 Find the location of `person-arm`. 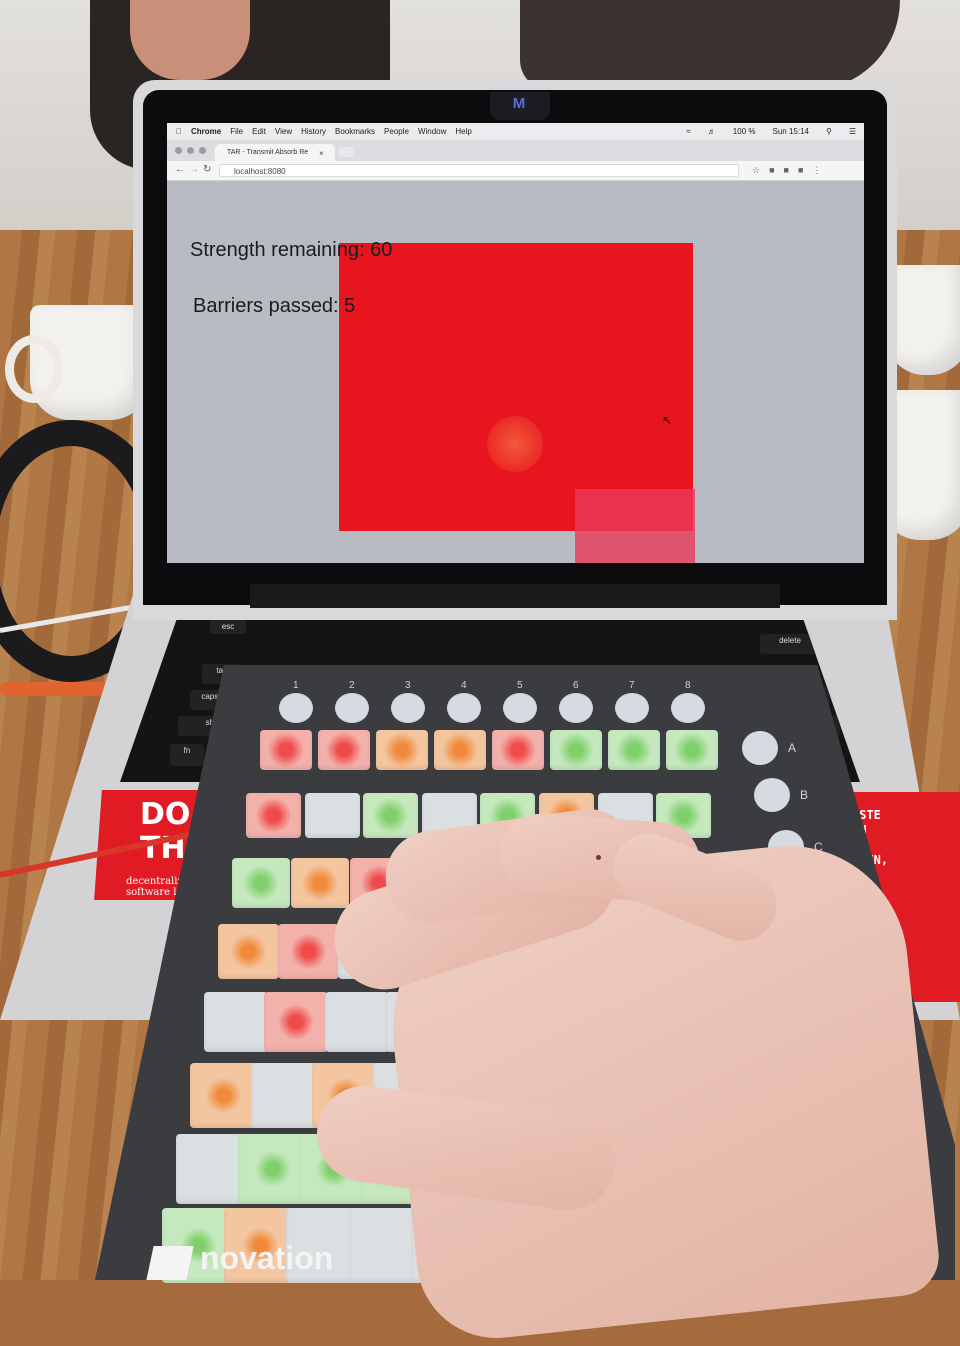

person-arm is located at coordinates (190, 40).